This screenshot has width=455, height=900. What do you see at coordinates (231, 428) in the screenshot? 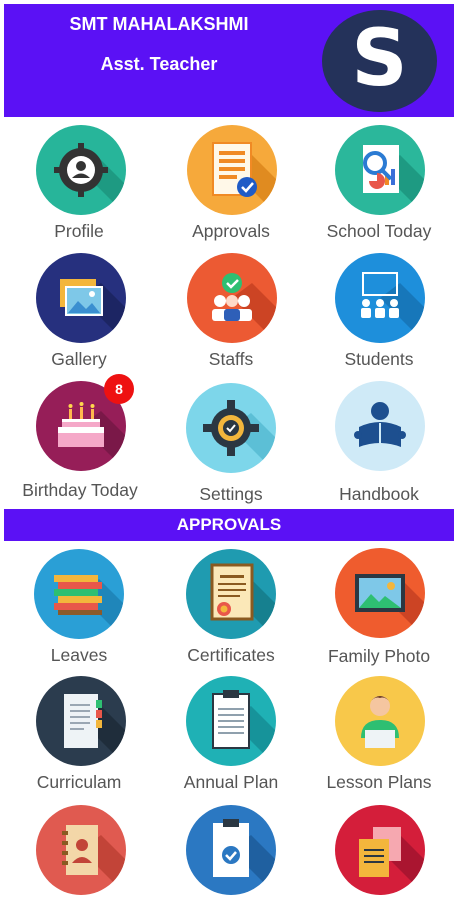
I see `settings-gear-icon` at bounding box center [231, 428].